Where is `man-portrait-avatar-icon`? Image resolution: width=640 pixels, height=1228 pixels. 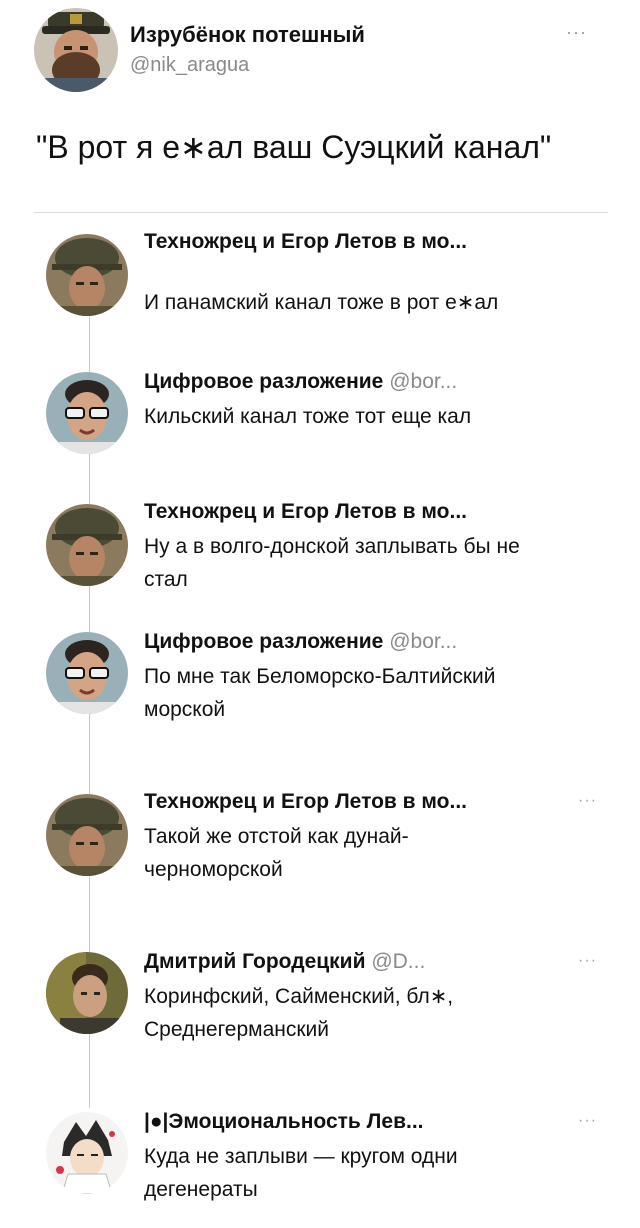
man-portrait-avatar-icon is located at coordinates (87, 993).